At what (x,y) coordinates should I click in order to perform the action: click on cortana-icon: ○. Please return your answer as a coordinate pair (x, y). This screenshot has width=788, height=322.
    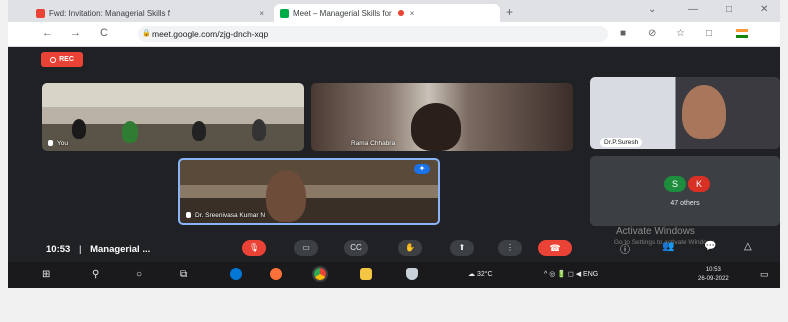
    Looking at the image, I should click on (139, 274).